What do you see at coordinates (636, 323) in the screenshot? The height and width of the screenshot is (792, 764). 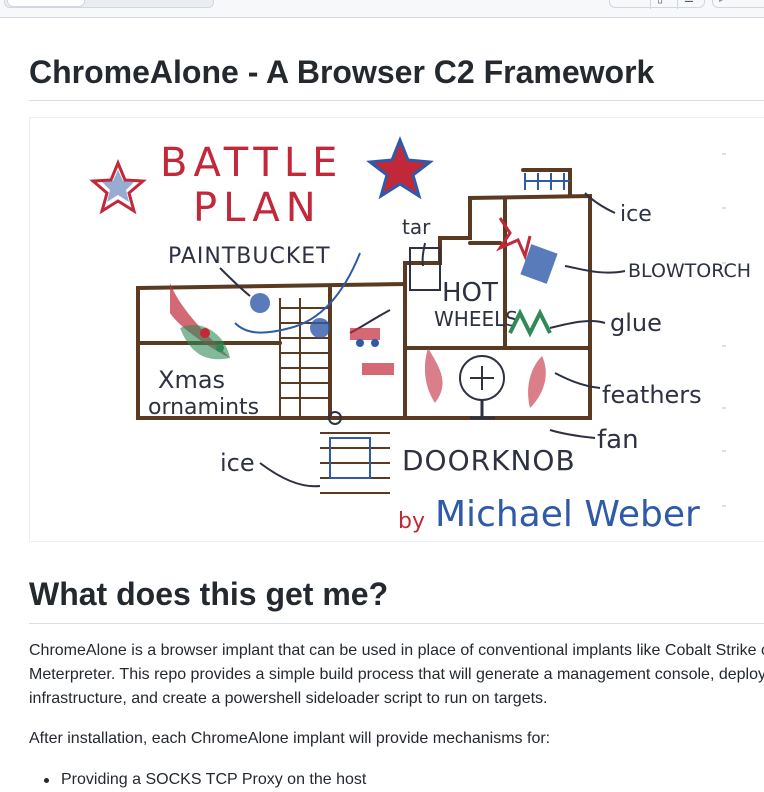 I see `label-glue: glue` at bounding box center [636, 323].